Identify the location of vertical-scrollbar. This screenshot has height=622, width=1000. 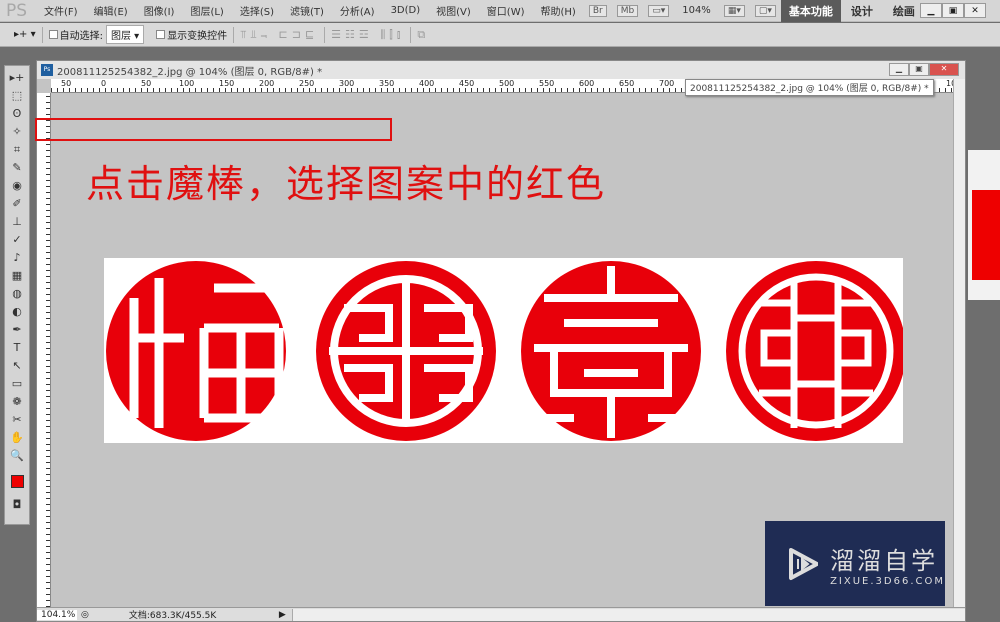
(959, 343).